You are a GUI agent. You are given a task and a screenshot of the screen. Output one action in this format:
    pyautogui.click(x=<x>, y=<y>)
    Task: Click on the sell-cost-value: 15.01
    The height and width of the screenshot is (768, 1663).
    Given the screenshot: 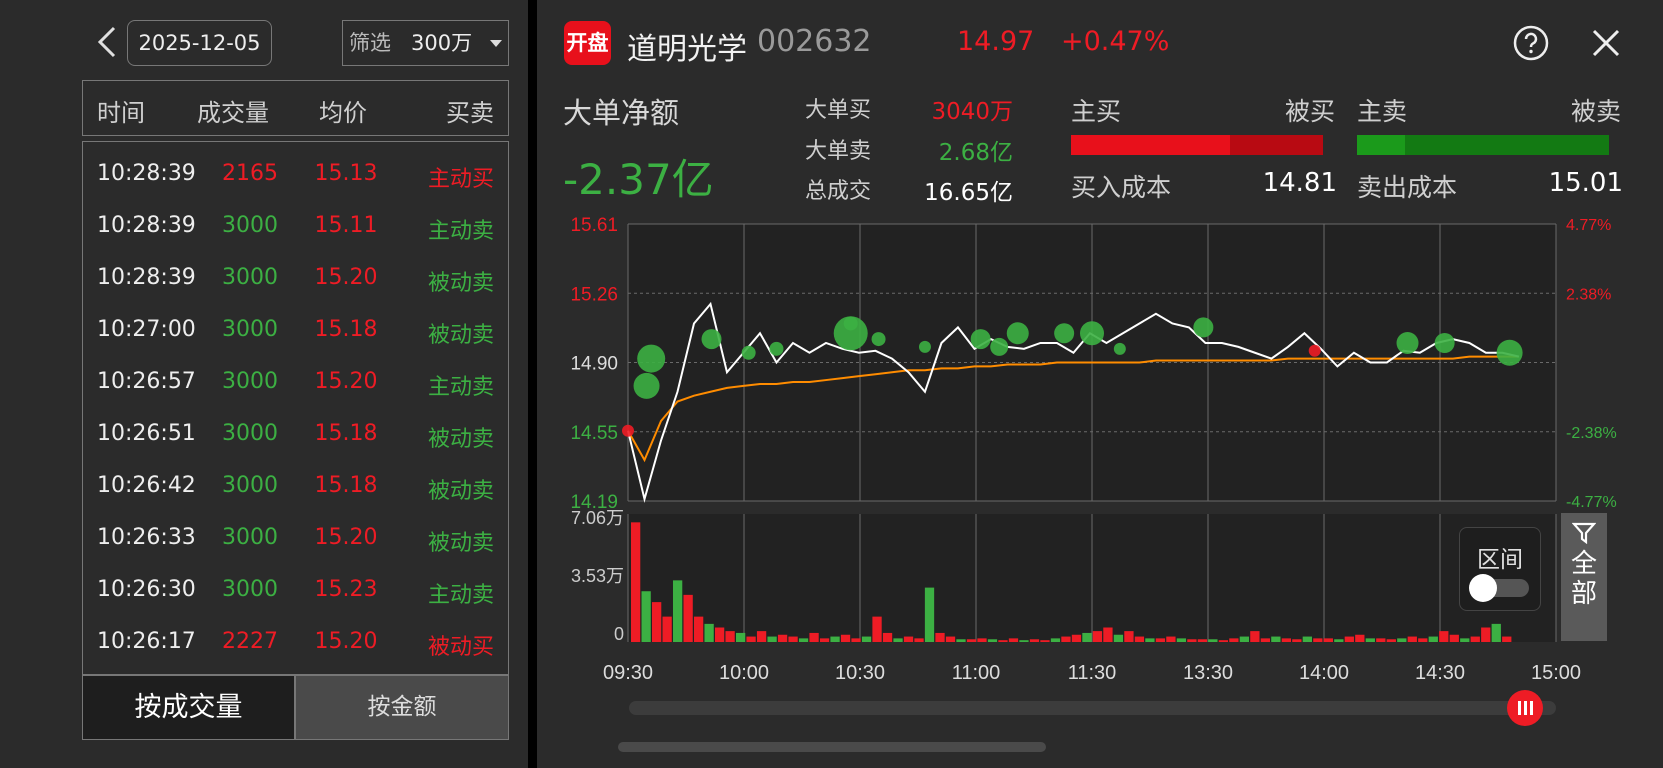 What is the action you would take?
    pyautogui.click(x=1585, y=183)
    